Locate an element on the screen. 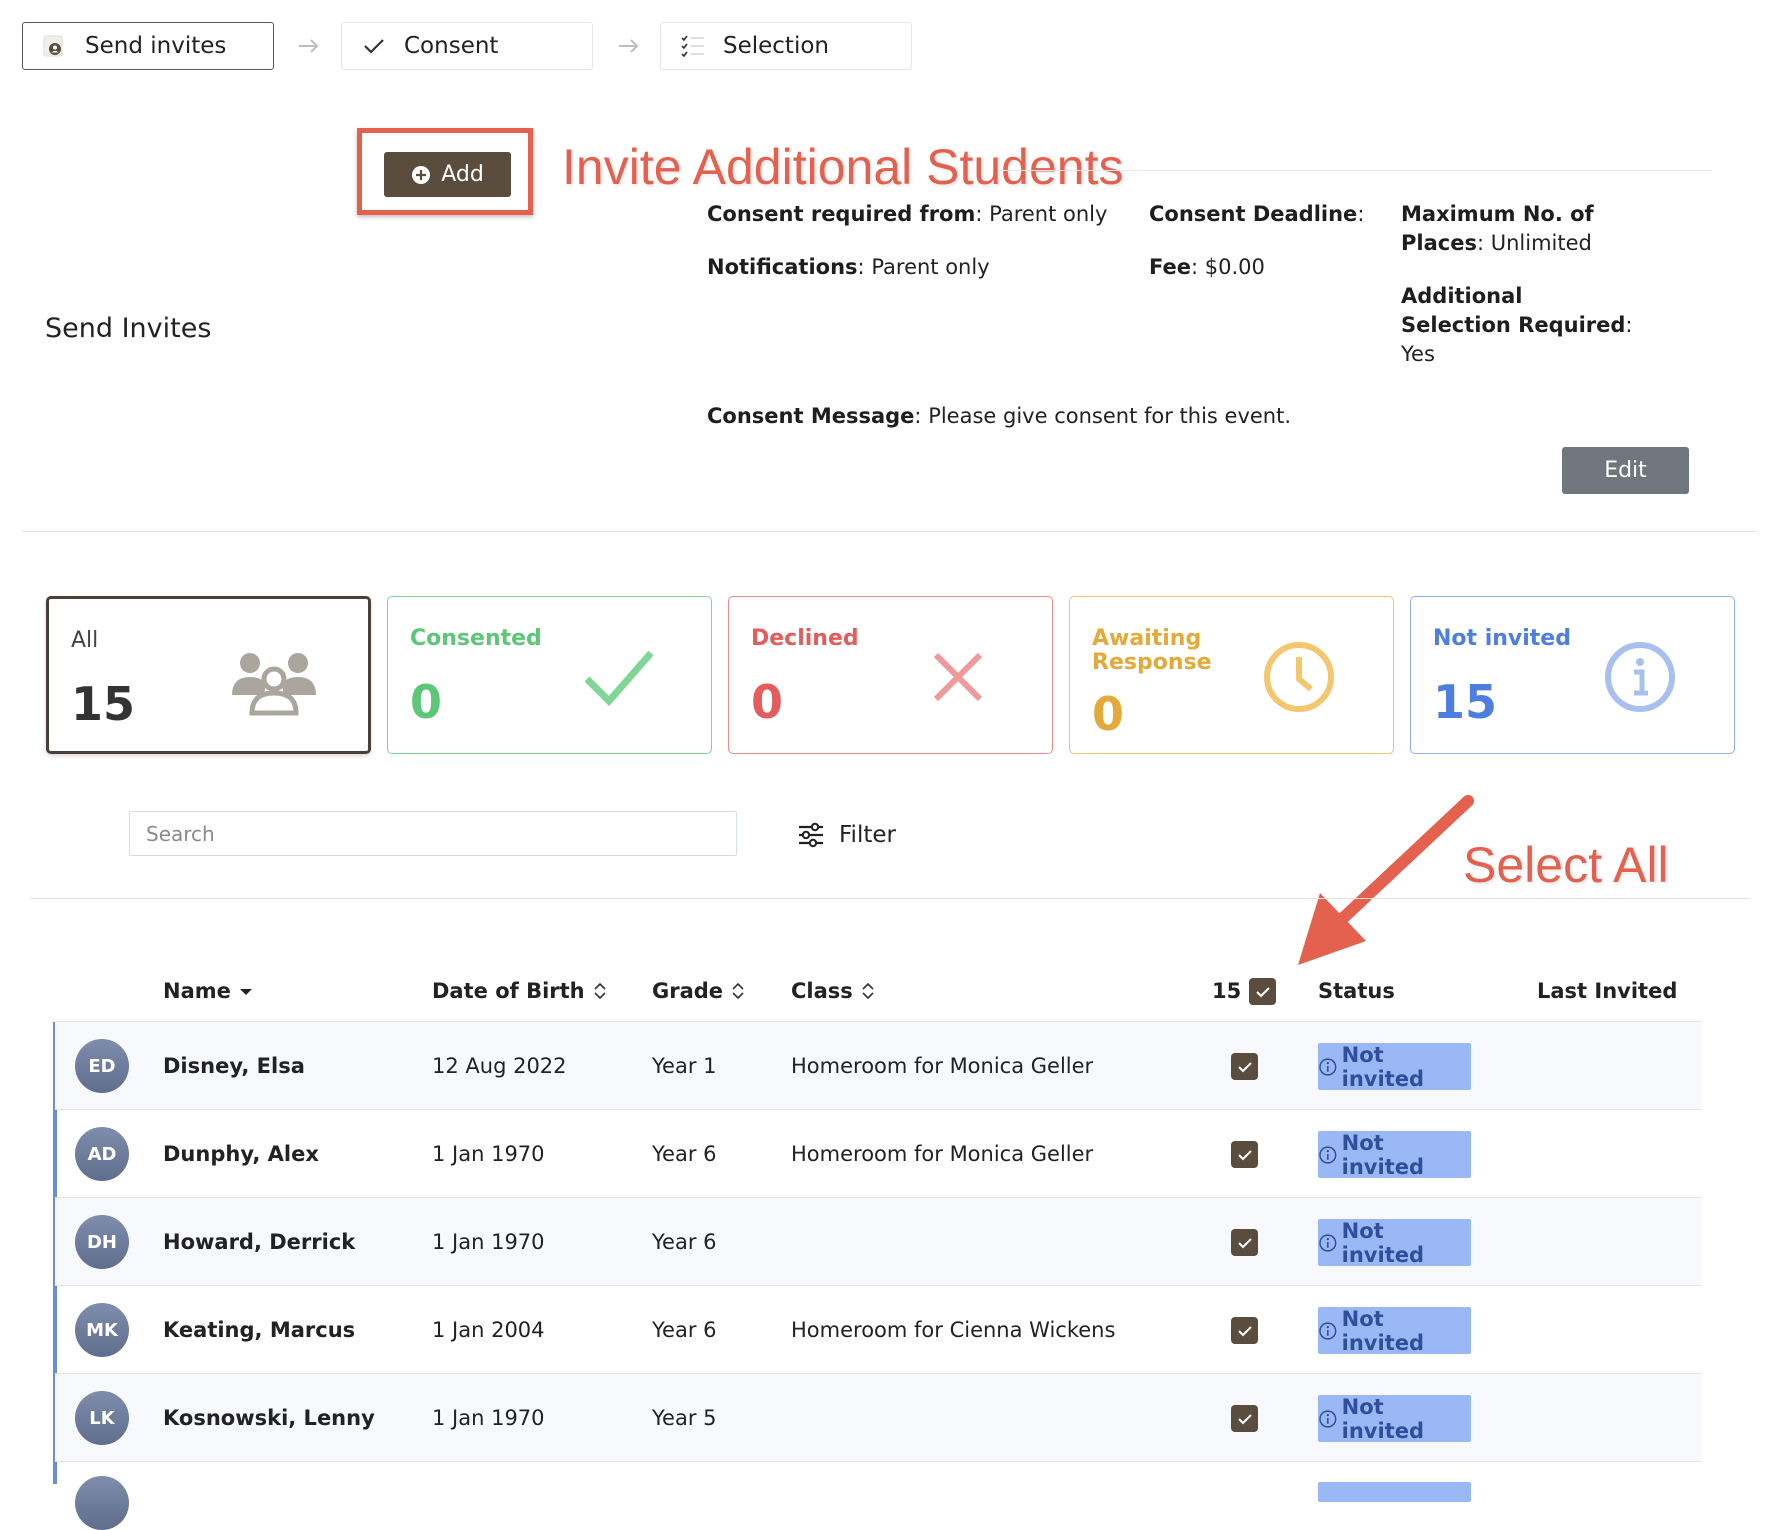 Image resolution: width=1766 pixels, height=1530 pixels. annotation-select-all: Select All is located at coordinates (1566, 865).